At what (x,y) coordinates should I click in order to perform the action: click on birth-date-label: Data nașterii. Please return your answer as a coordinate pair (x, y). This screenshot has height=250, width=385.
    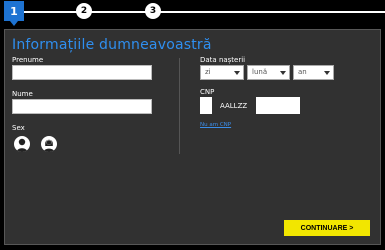
    Looking at the image, I should click on (223, 60).